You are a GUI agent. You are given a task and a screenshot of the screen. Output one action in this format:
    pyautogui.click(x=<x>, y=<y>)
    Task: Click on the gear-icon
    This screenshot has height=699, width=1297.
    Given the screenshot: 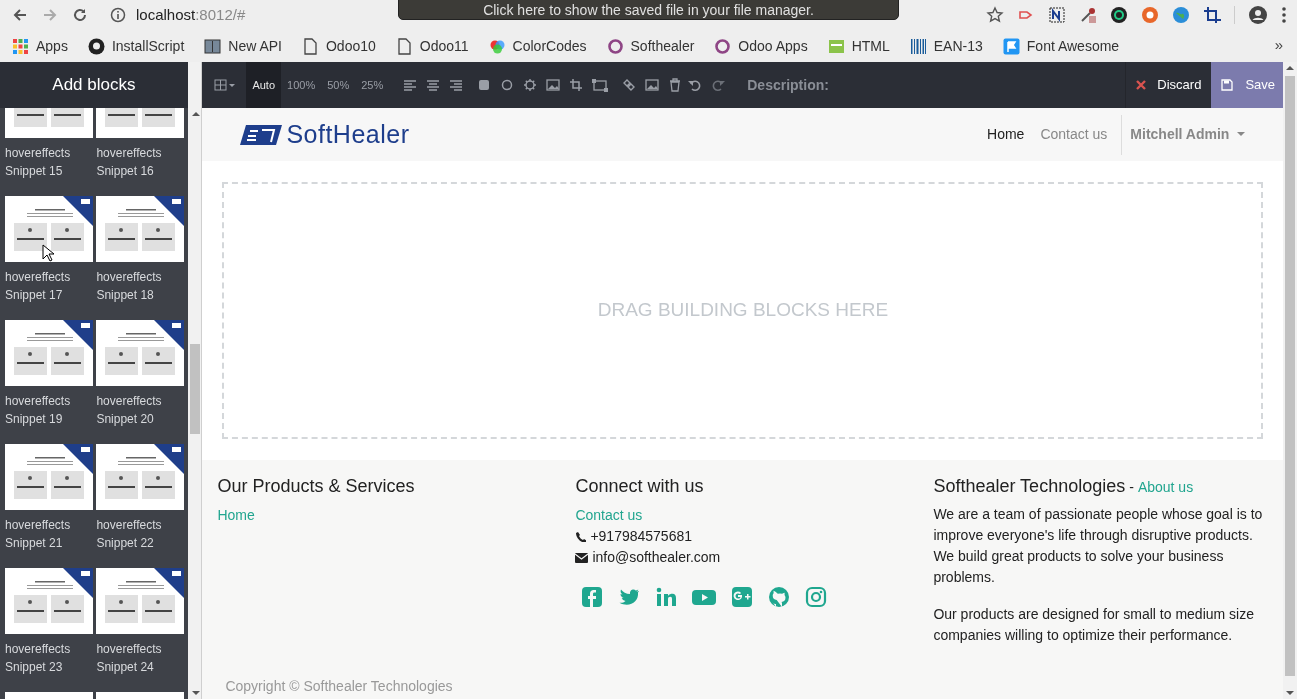 What is the action you would take?
    pyautogui.click(x=530, y=85)
    